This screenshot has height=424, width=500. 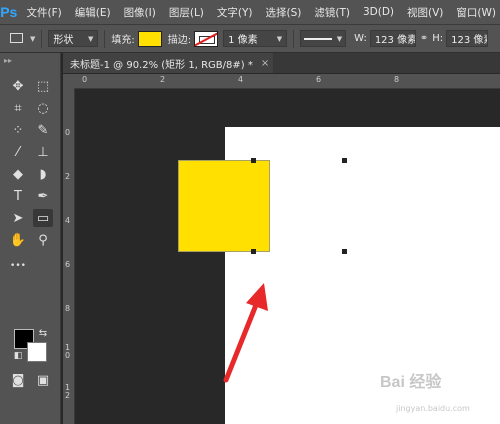 What do you see at coordinates (257, 297) in the screenshot?
I see `arrow-head-icon` at bounding box center [257, 297].